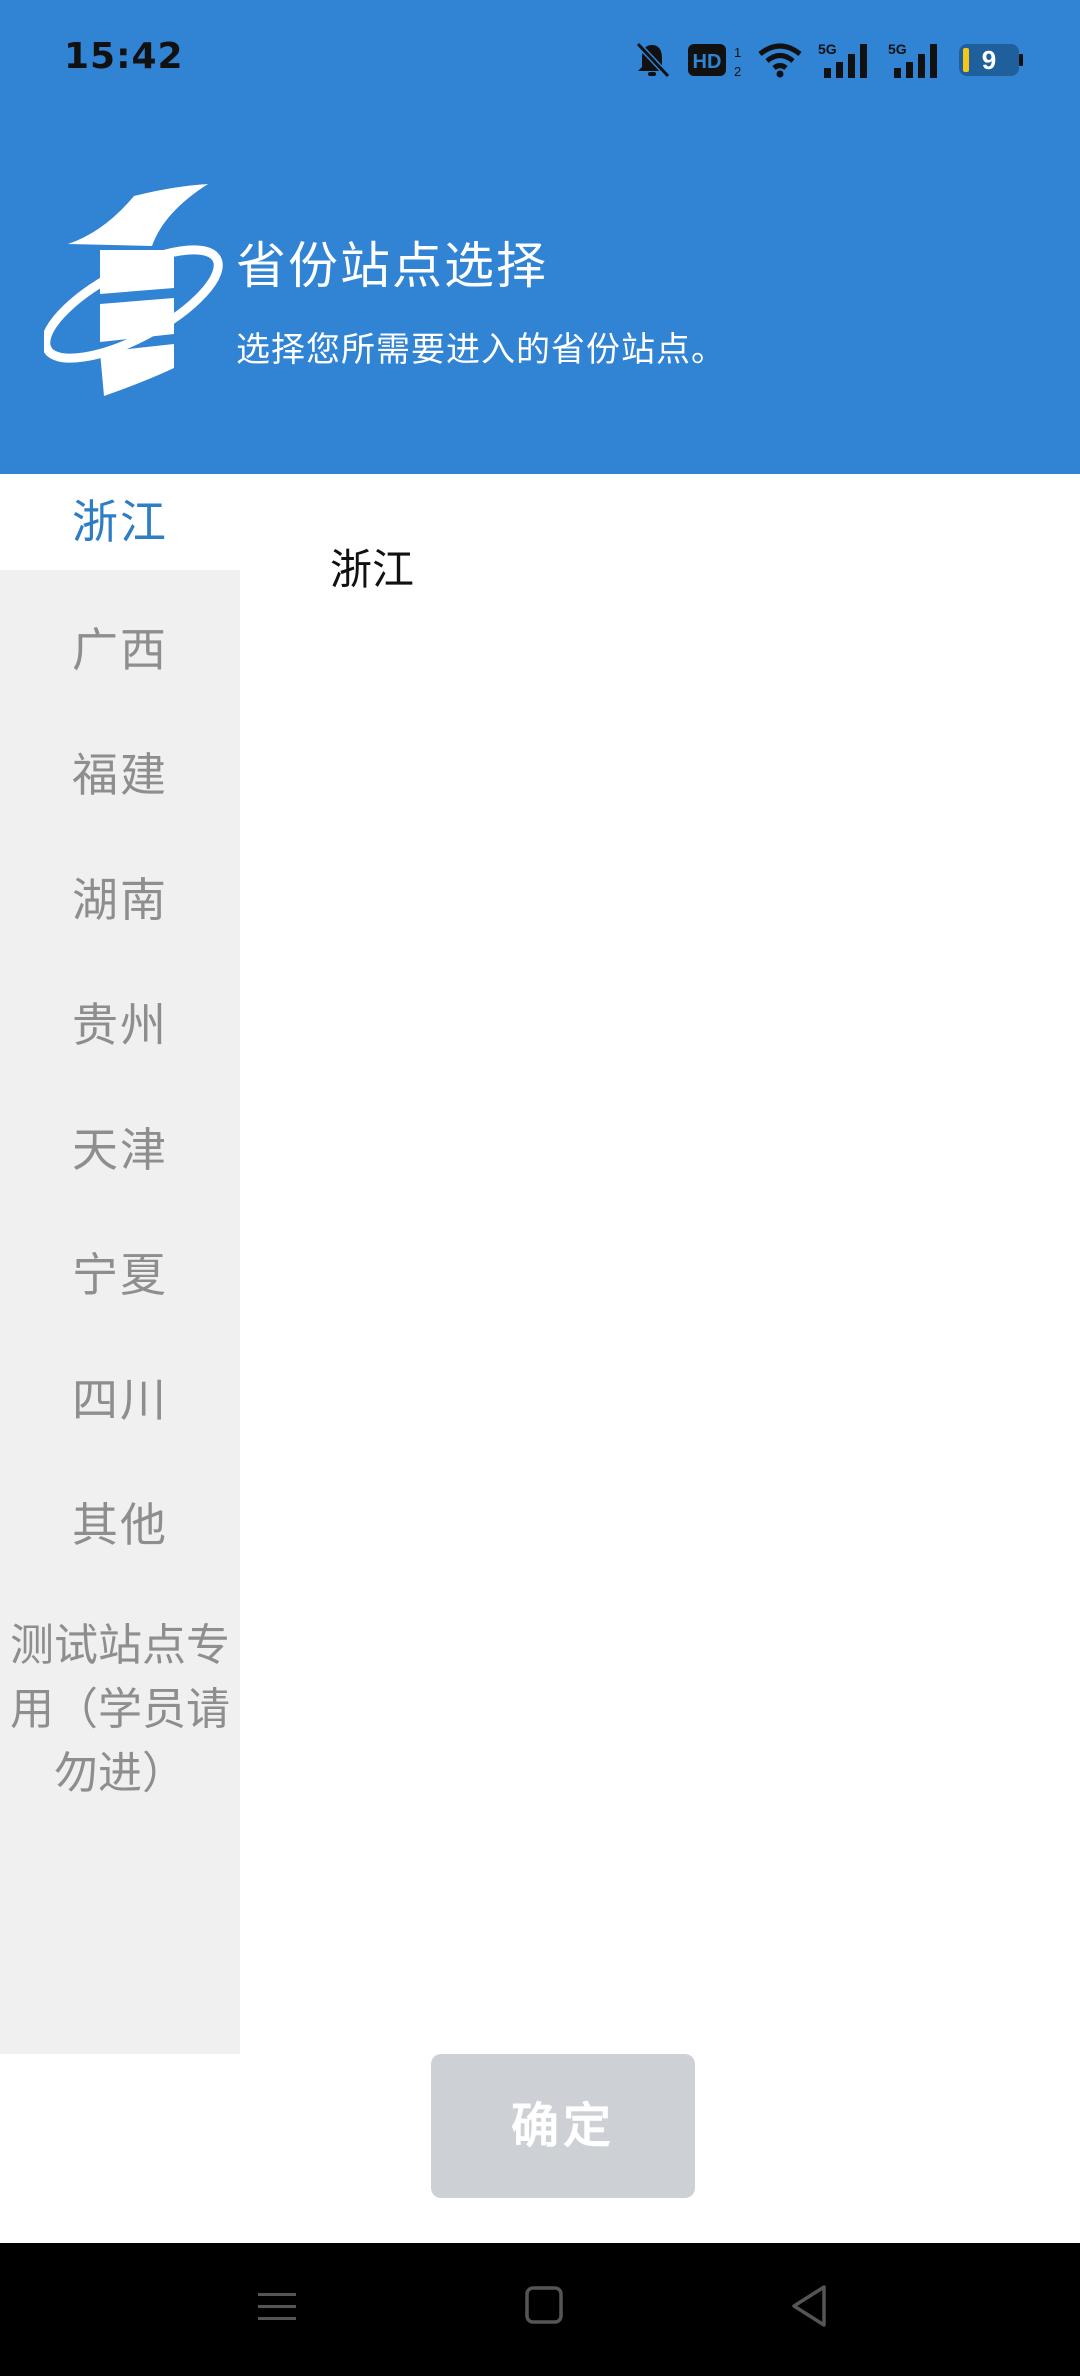  I want to click on sidebar-item-fujian: 福建, so click(120, 772).